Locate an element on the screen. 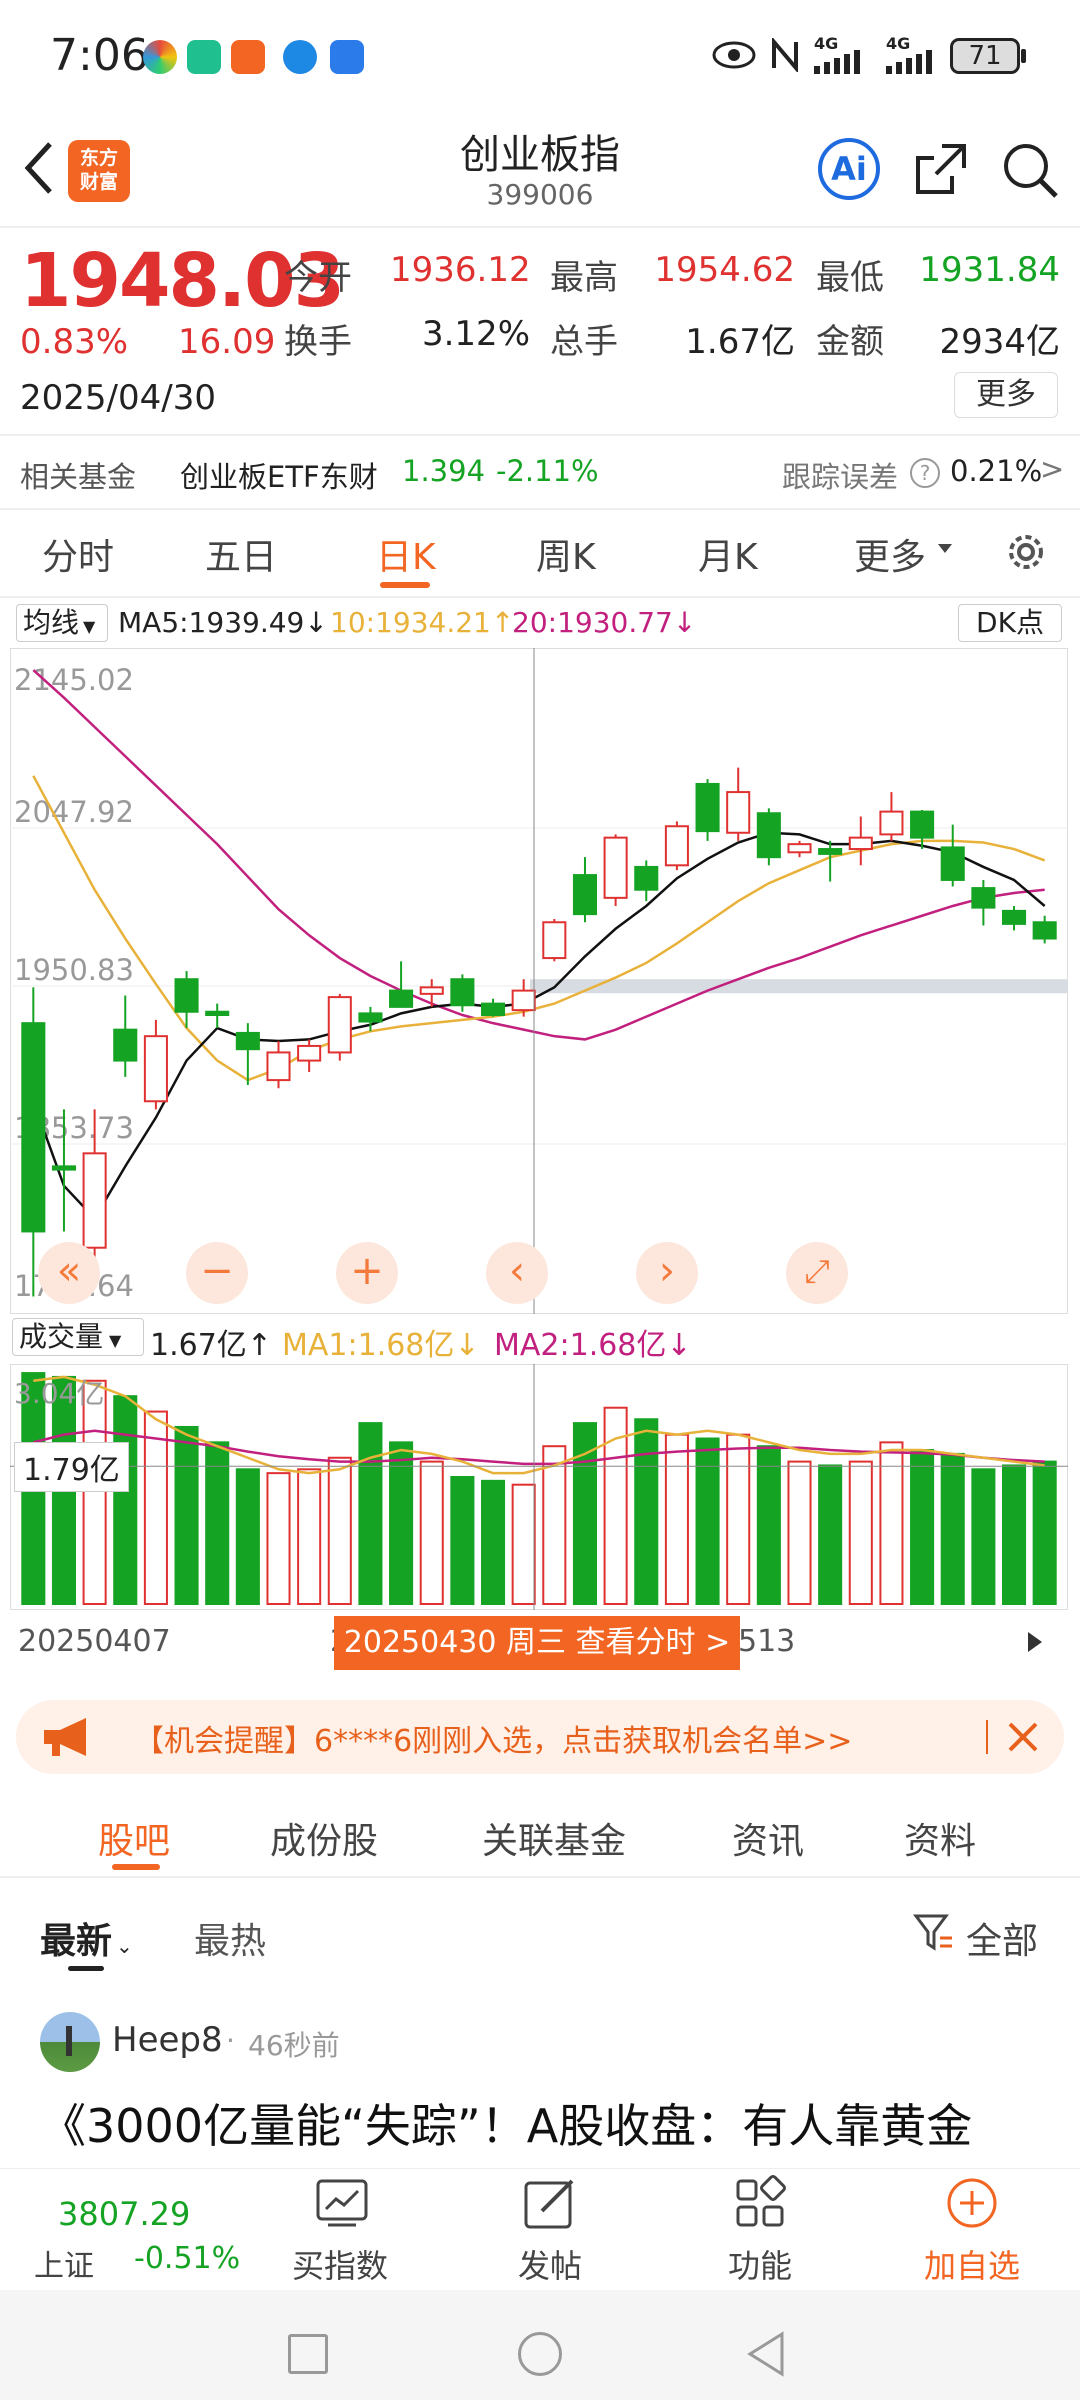 The image size is (1080, 2400). opportunity-reminder: 【机会提醒】6****6刚刚入选，点击获取机会名单>> is located at coordinates (540, 1737).